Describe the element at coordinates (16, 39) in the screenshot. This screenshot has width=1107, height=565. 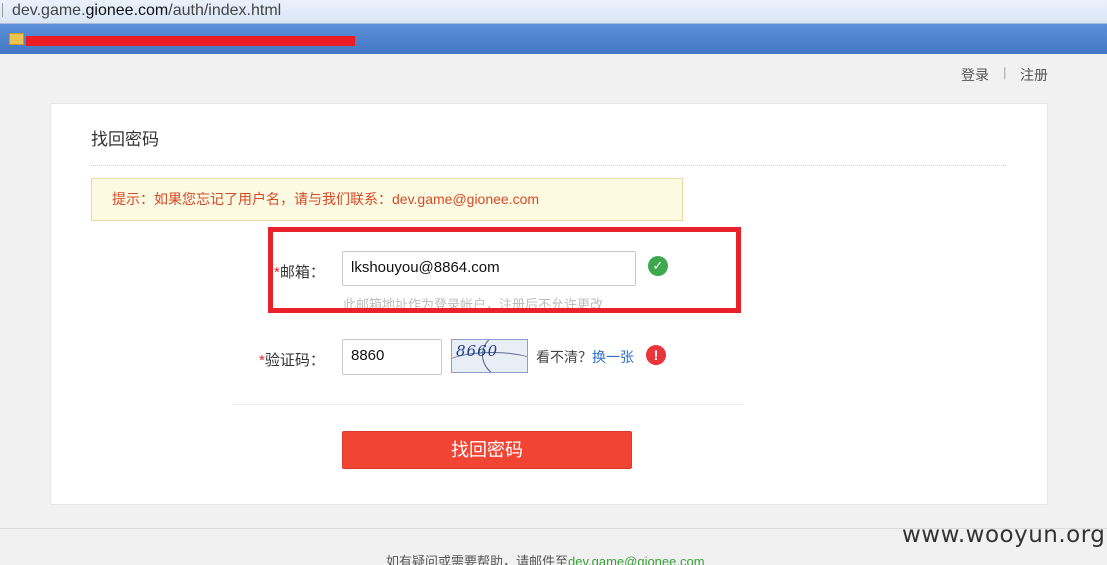
I see `folder-icon` at that location.